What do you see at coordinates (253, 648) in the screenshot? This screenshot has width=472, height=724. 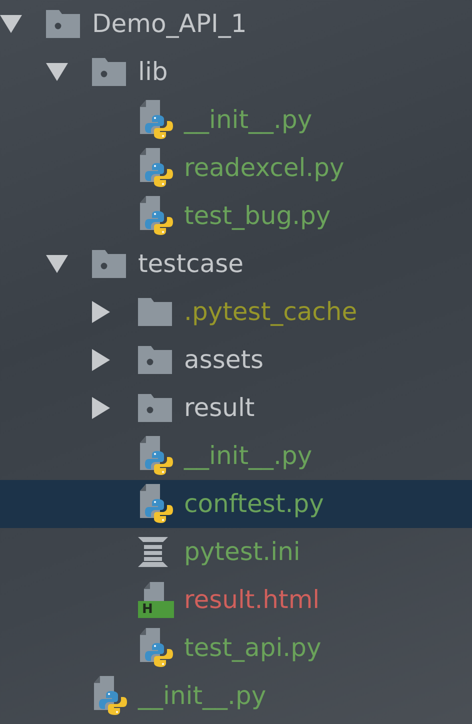 I see `file-name: test_api.py` at bounding box center [253, 648].